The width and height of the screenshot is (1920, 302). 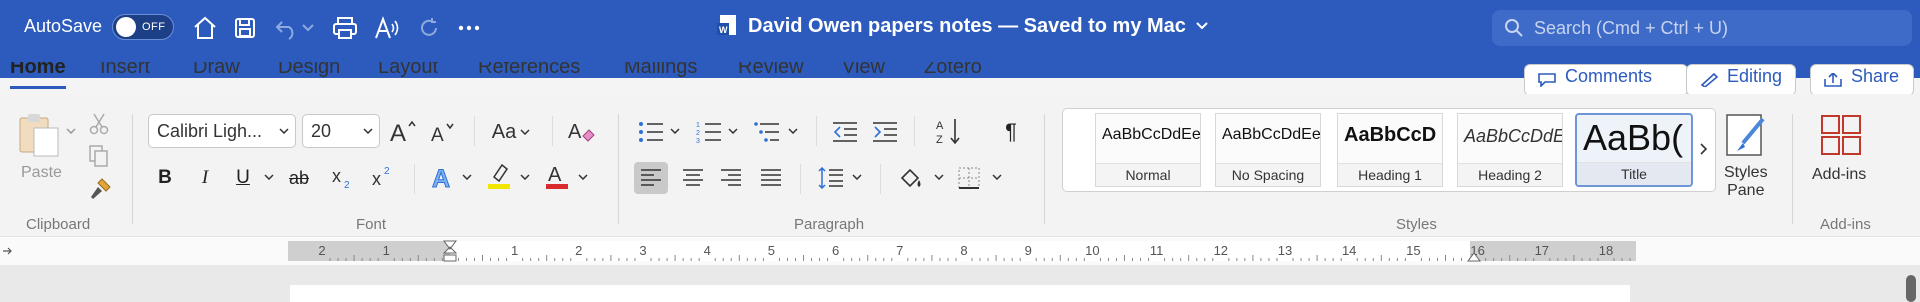 What do you see at coordinates (403, 131) in the screenshot?
I see `grow-font-icon: A` at bounding box center [403, 131].